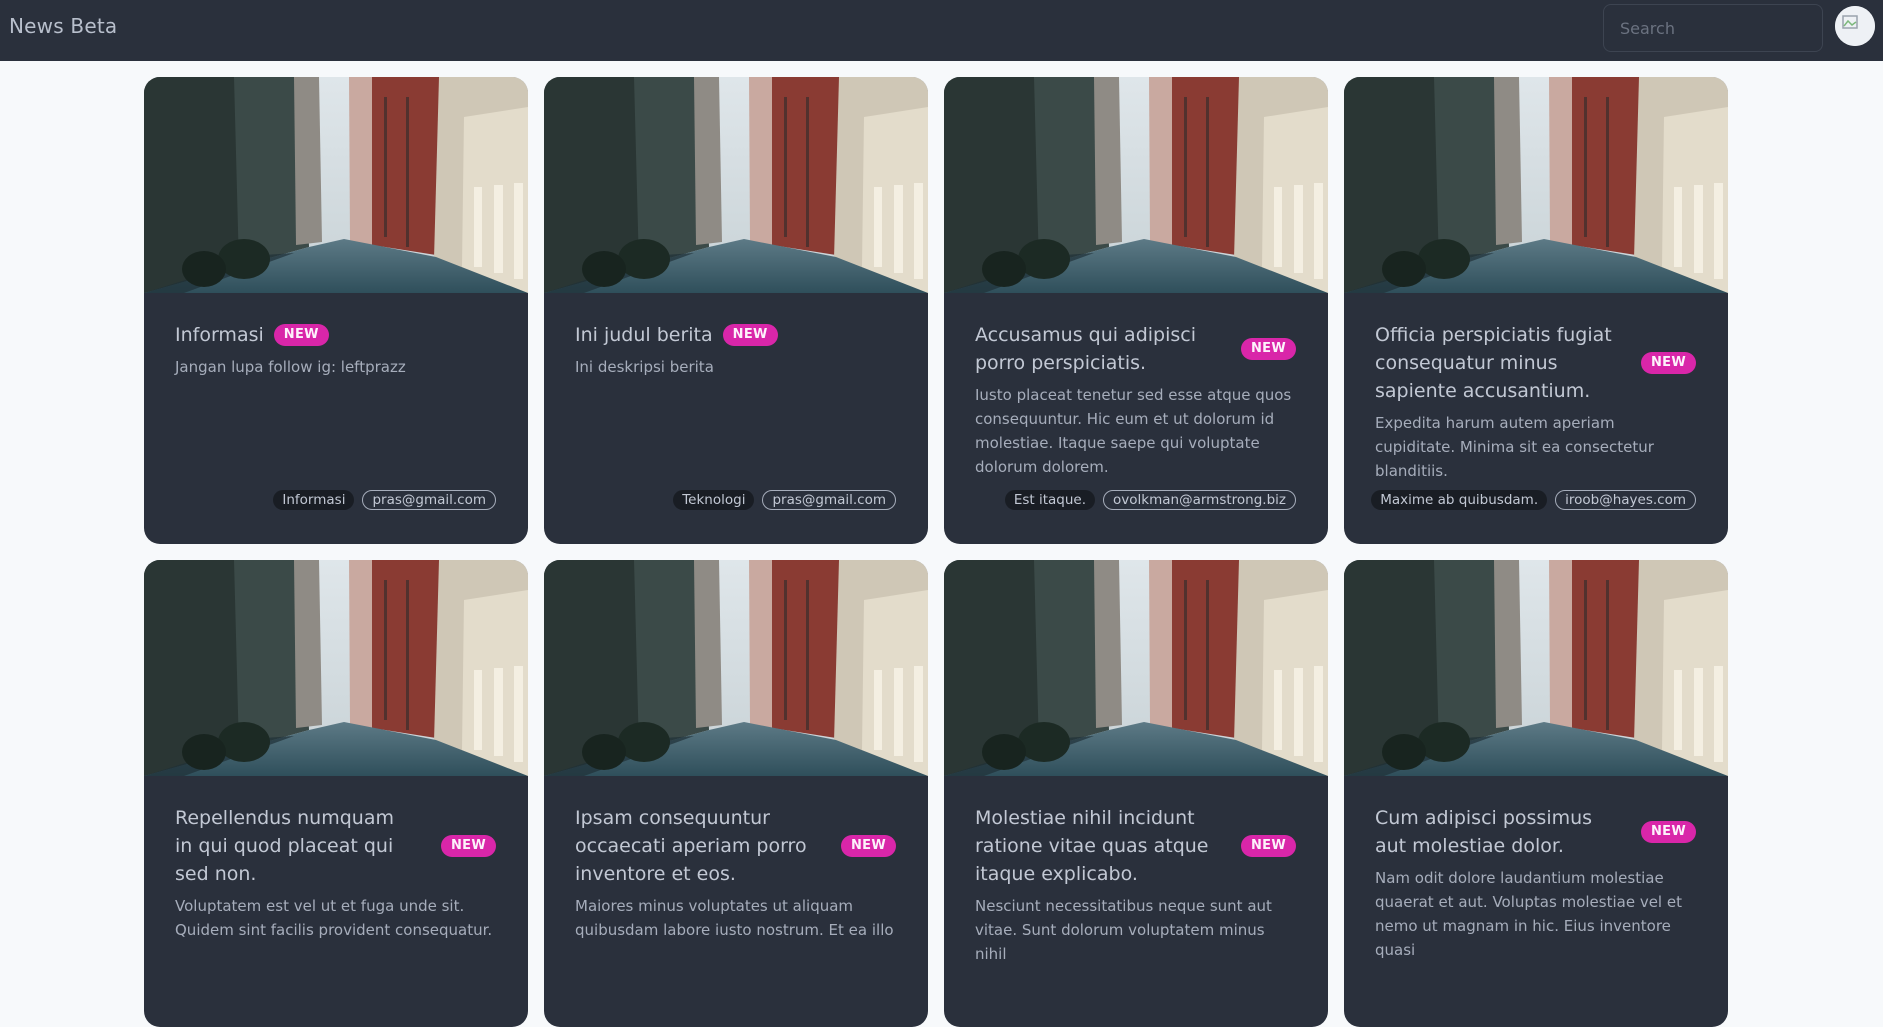  Describe the element at coordinates (314, 500) in the screenshot. I see `category-tag: Informasi` at that location.